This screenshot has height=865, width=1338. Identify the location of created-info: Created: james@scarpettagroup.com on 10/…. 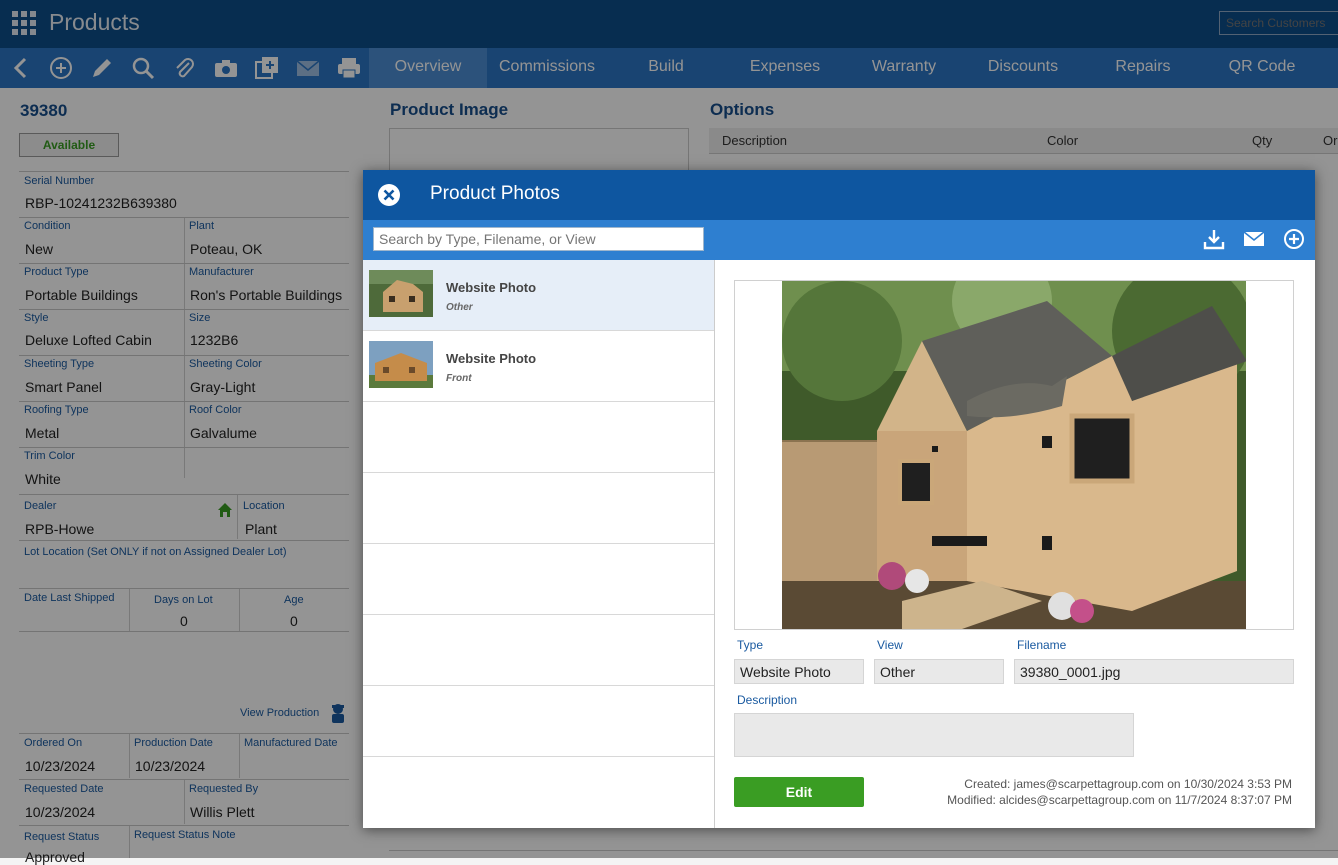
(1128, 784).